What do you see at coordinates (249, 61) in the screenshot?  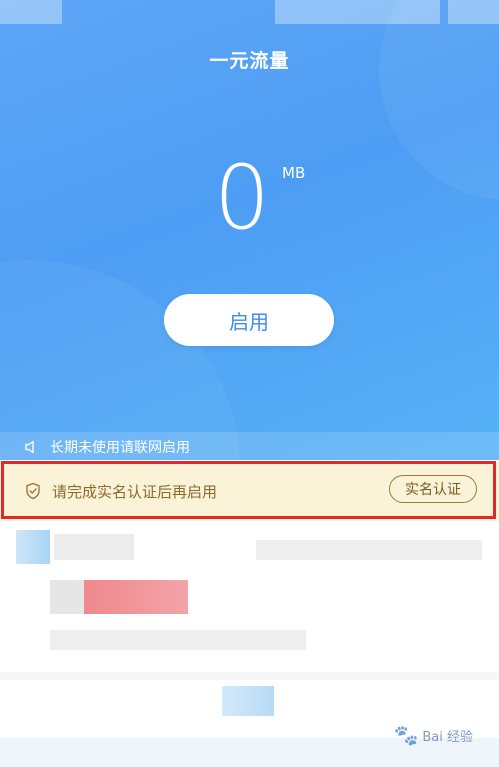 I see `page-title: 一元流量` at bounding box center [249, 61].